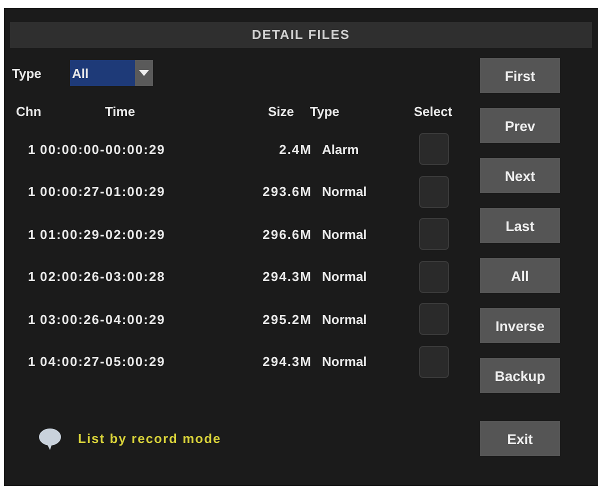 Image resolution: width=598 pixels, height=494 pixels. Describe the element at coordinates (520, 75) in the screenshot. I see `action-button: First` at that location.